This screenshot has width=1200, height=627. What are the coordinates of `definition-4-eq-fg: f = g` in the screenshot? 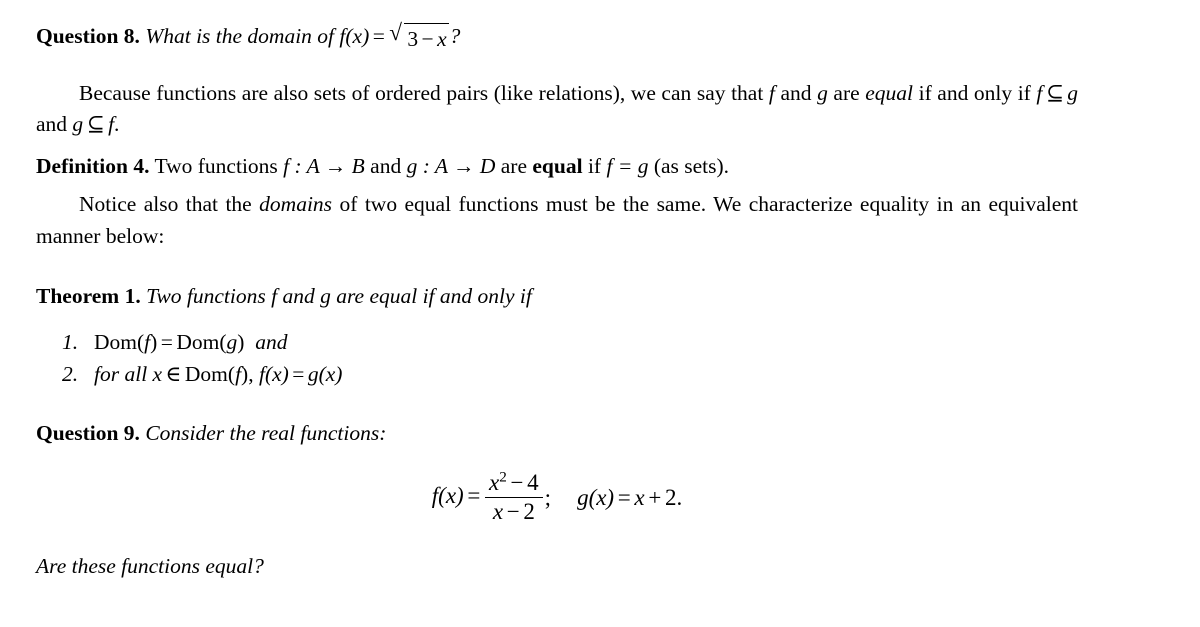 It's located at (627, 166).